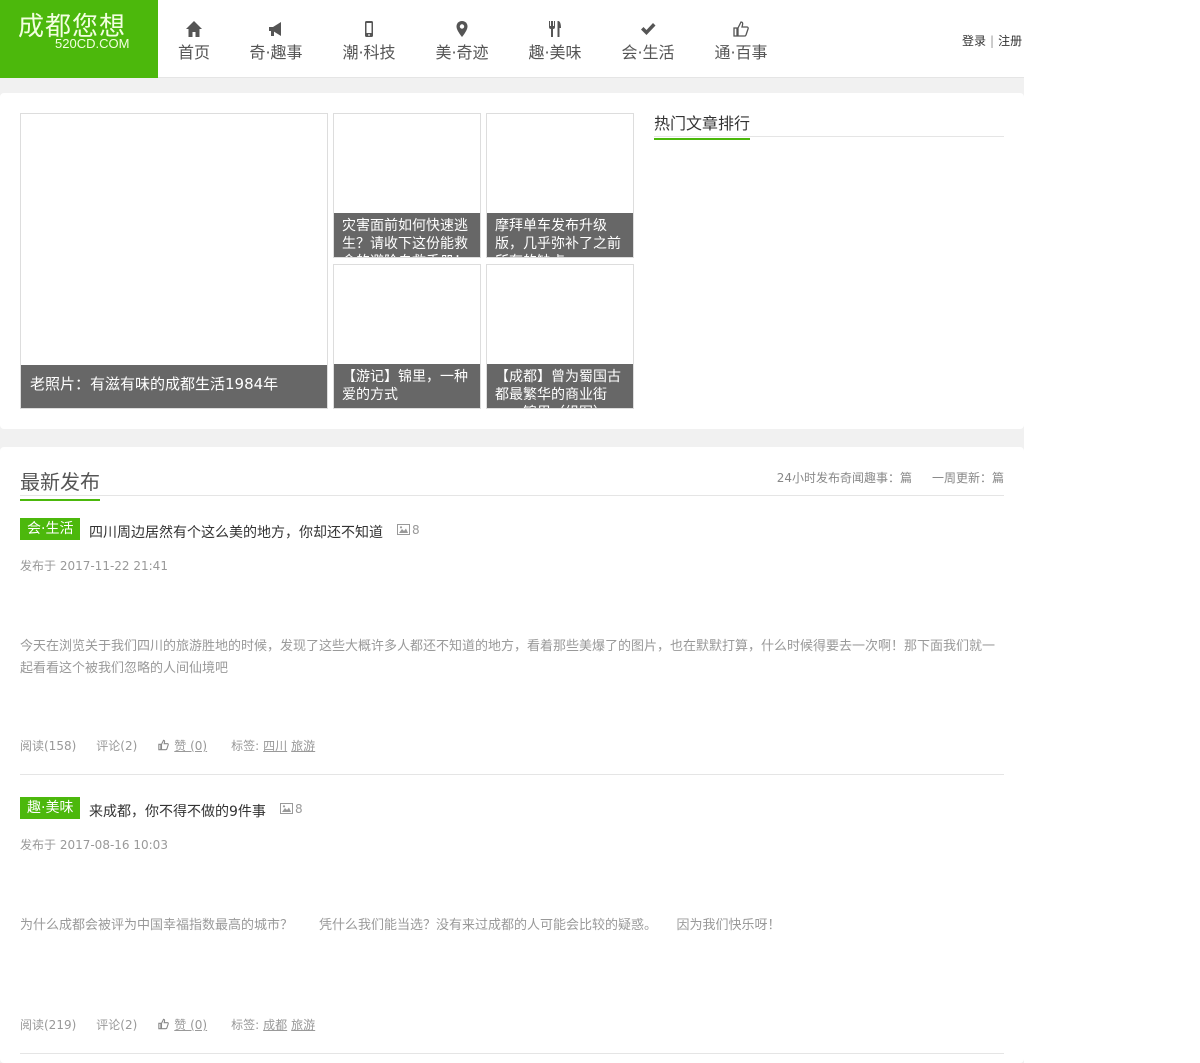 The image size is (1200, 1063). Describe the element at coordinates (50, 529) in the screenshot. I see `post-category-badge: 会·生活` at that location.